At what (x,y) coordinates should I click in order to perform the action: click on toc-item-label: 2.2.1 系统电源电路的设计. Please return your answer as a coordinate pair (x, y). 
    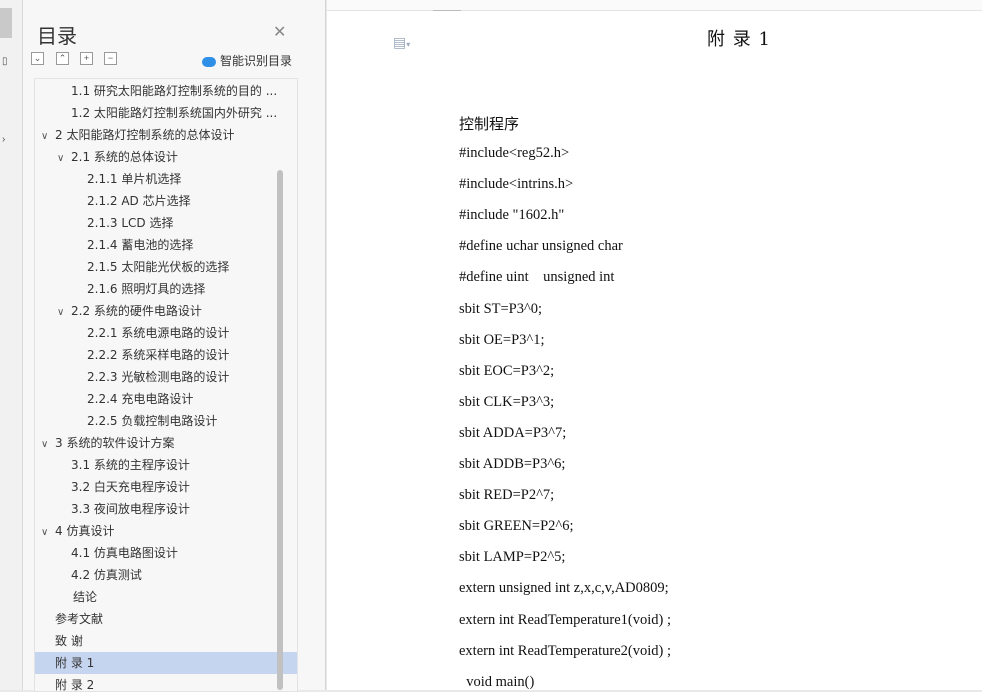
    Looking at the image, I should click on (158, 333).